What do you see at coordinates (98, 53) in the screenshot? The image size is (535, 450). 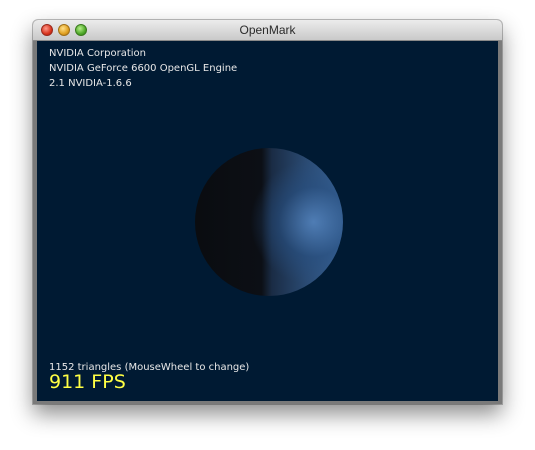 I see `gl-vendor: NVIDIA Corporation` at bounding box center [98, 53].